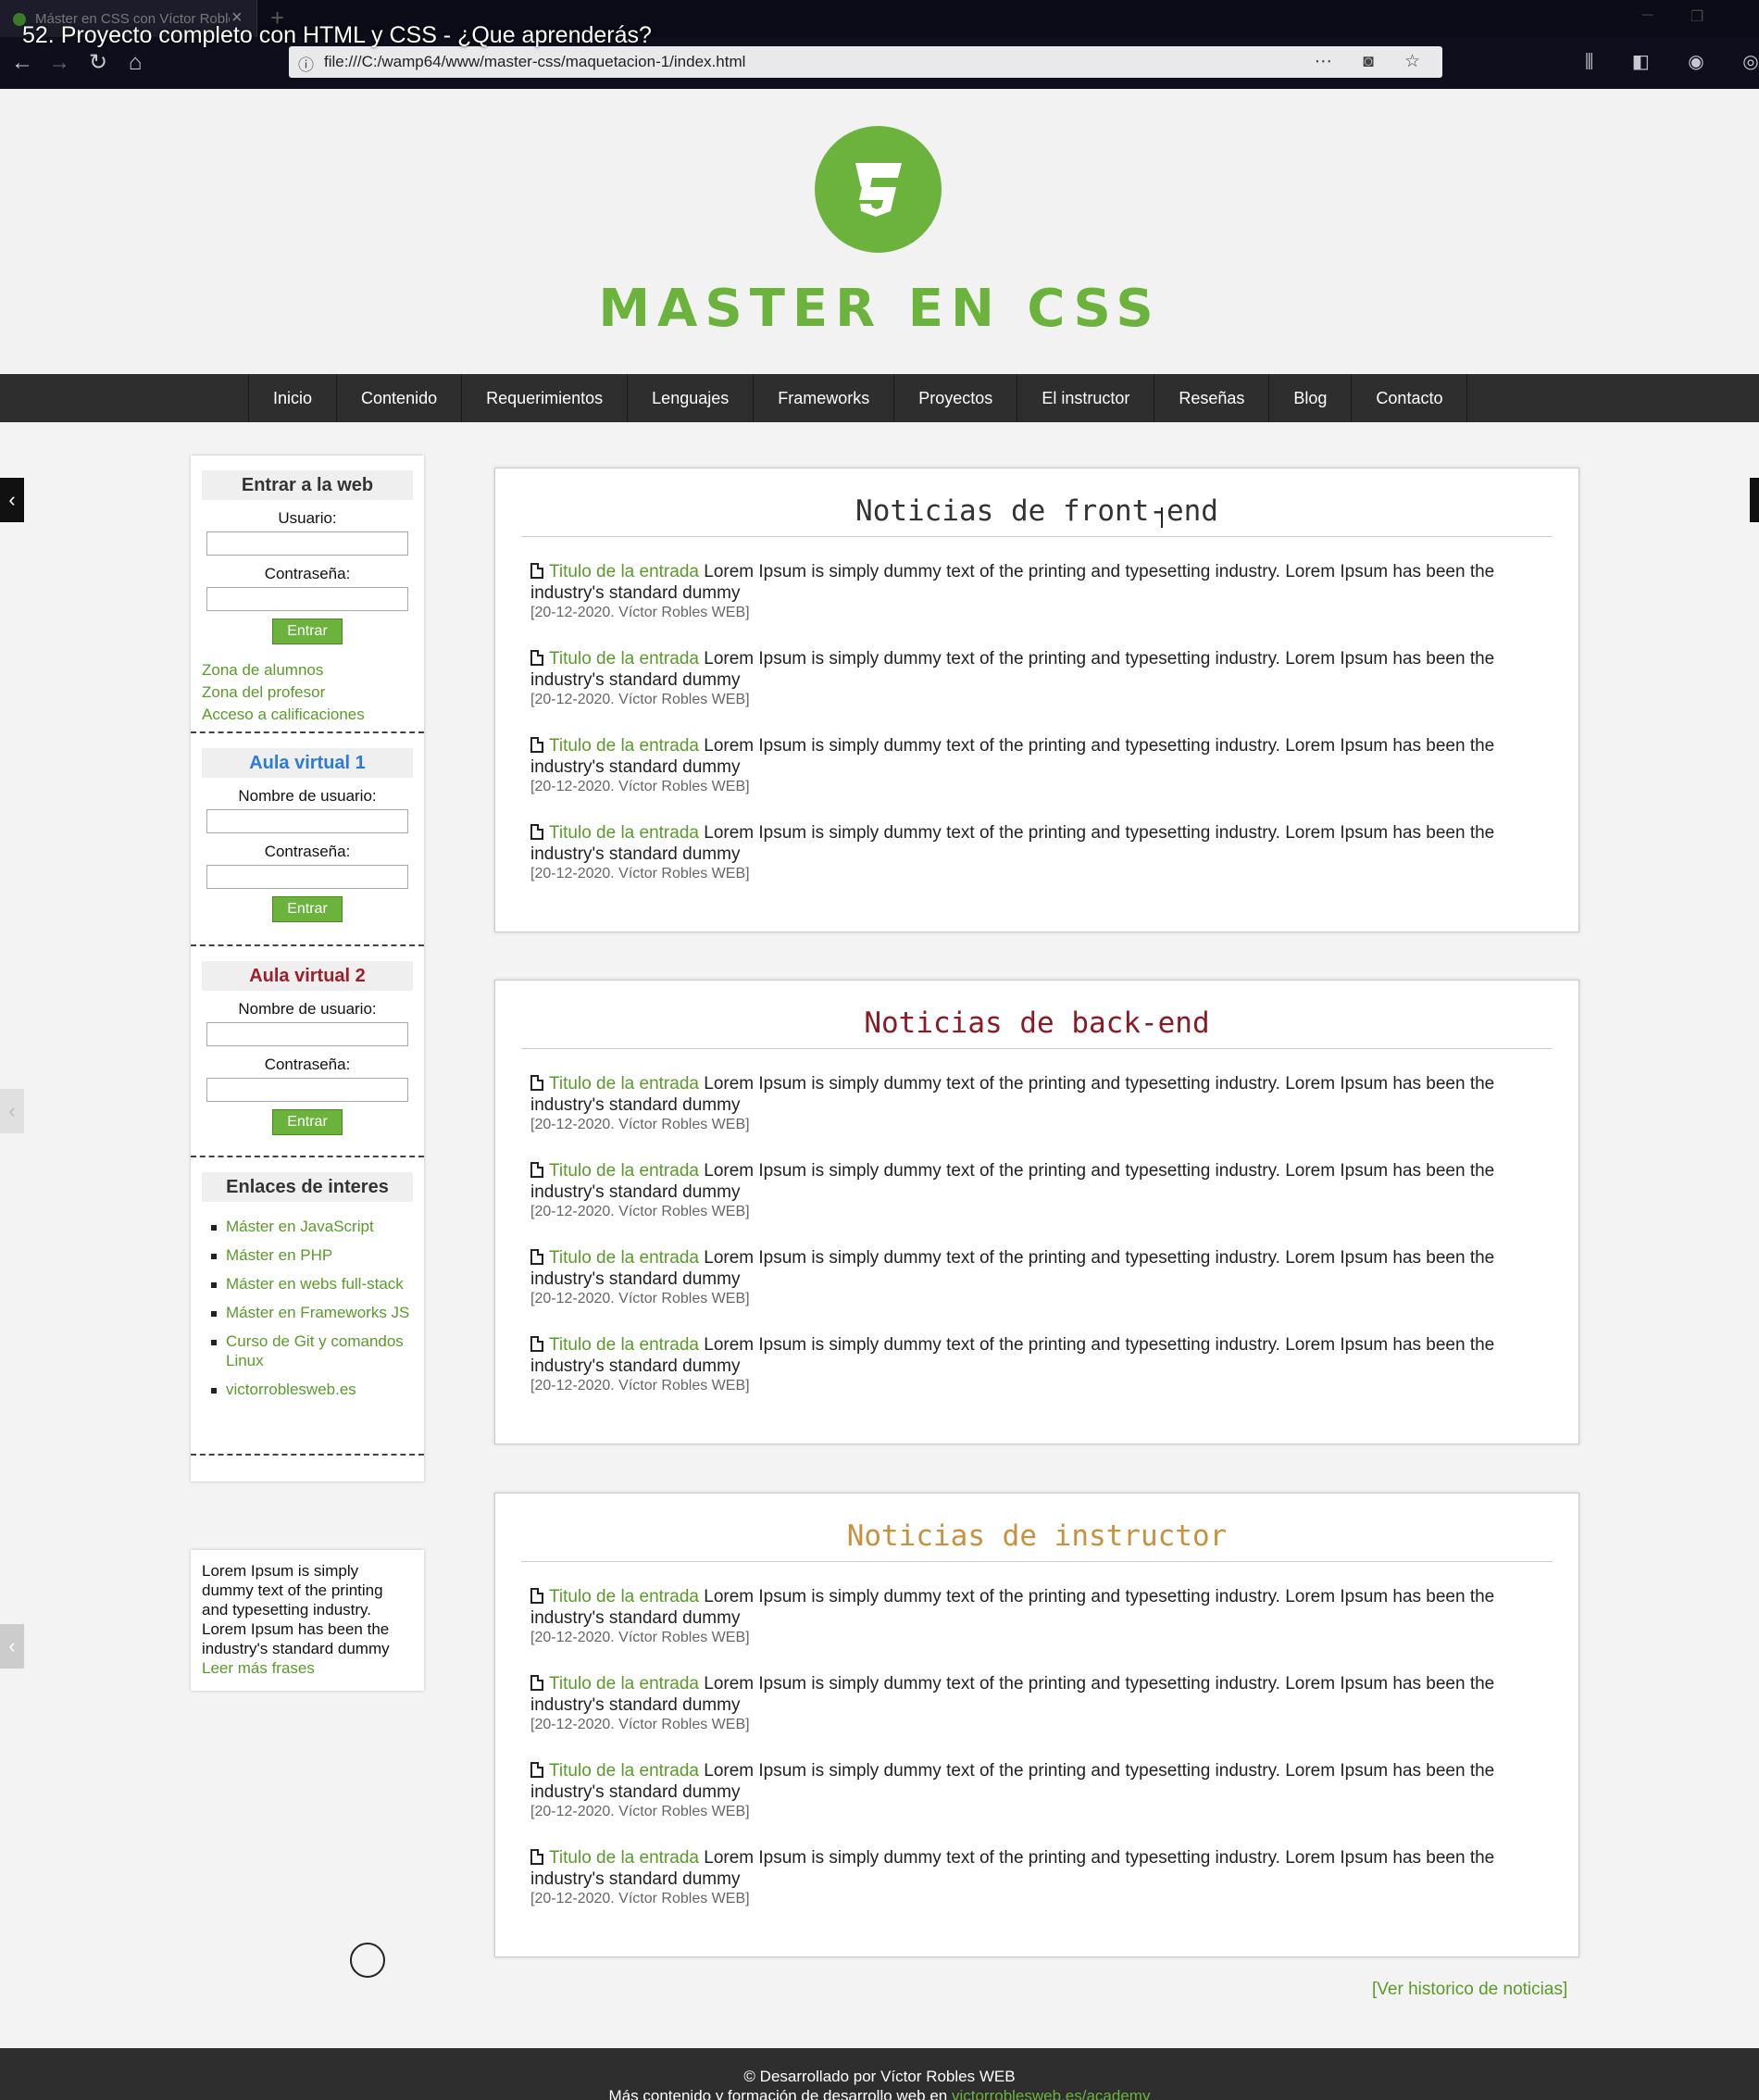 The image size is (1759, 2100). What do you see at coordinates (307, 715) in the screenshot?
I see `link-calificaciones: Acceso a calificaciones` at bounding box center [307, 715].